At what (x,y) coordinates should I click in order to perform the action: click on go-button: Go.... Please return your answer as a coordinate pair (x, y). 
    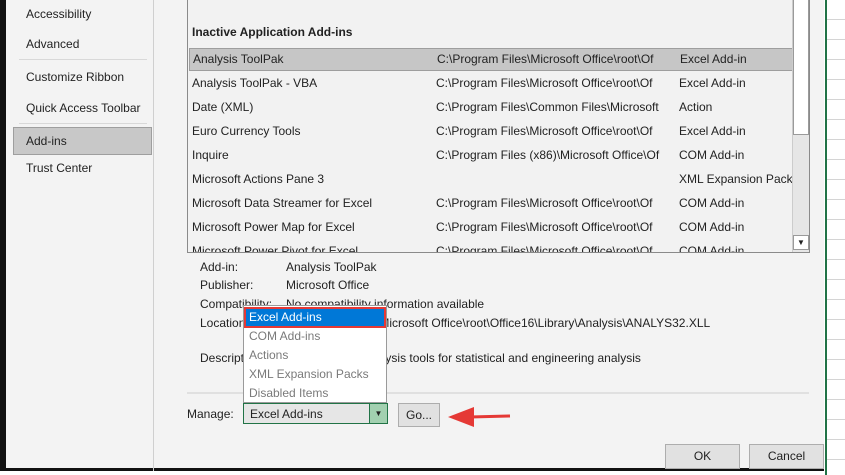
    Looking at the image, I should click on (419, 415).